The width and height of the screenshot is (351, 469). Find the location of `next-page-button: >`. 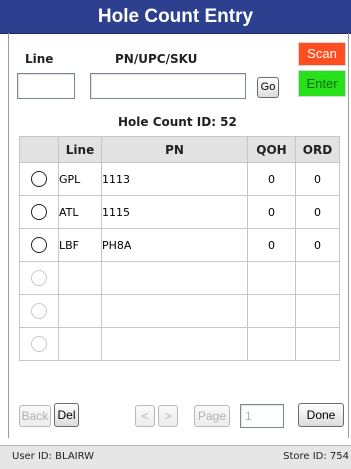

next-page-button: > is located at coordinates (168, 416).